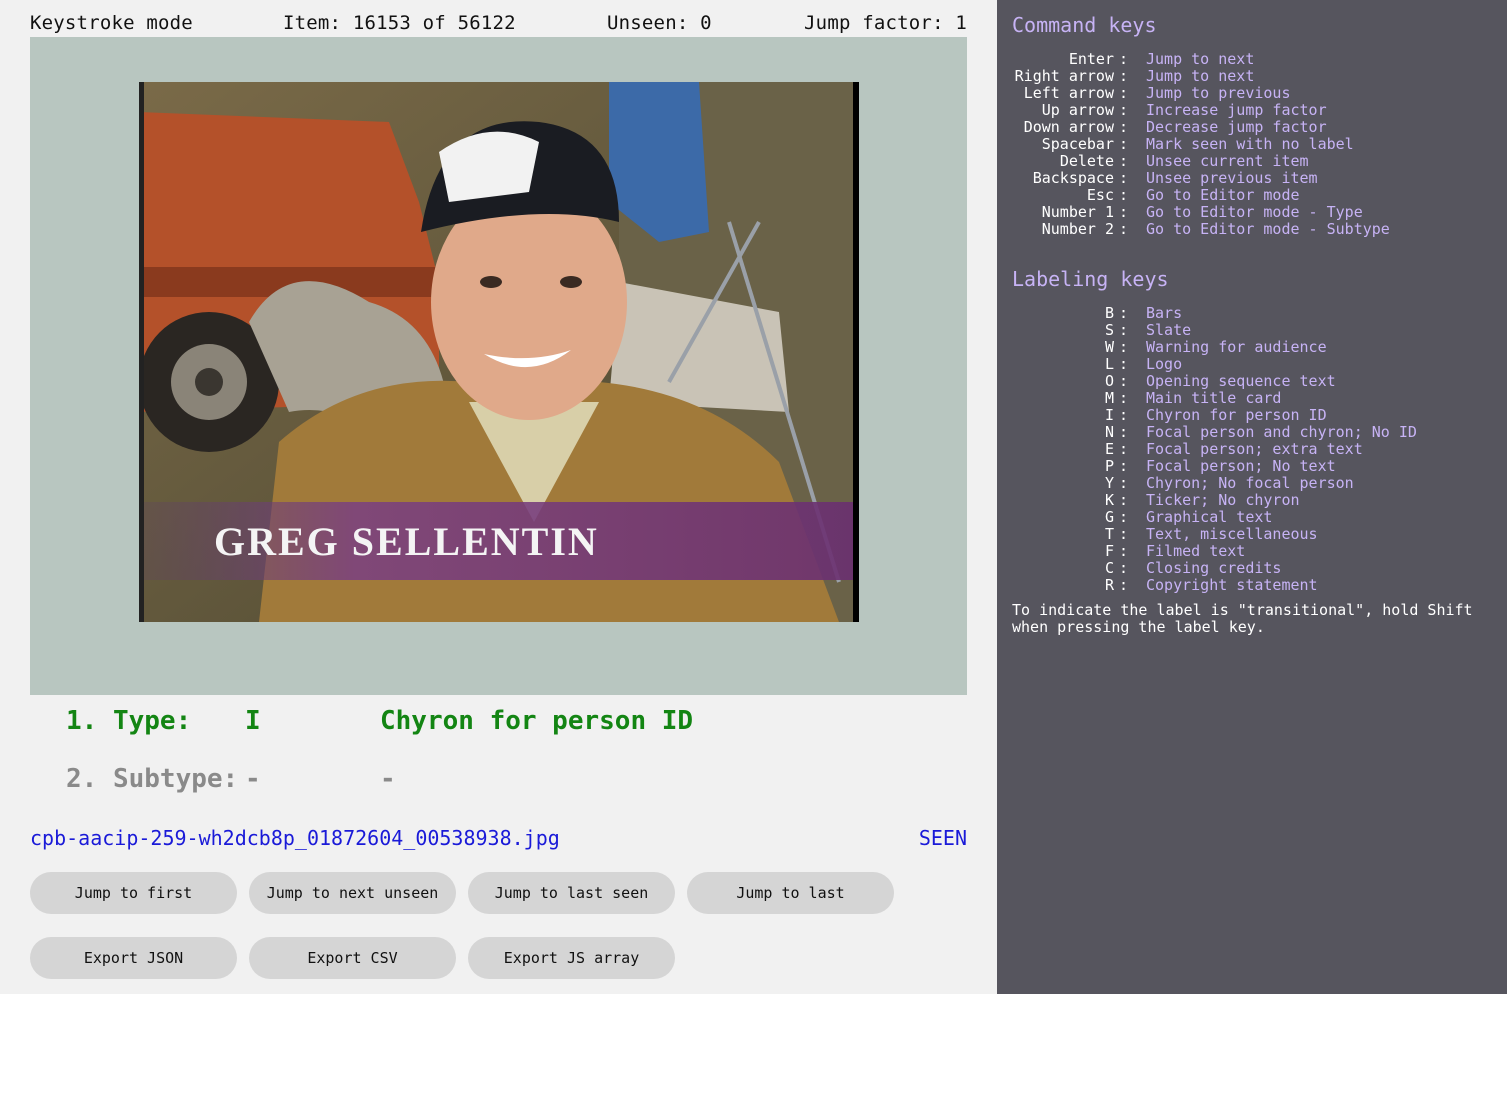  What do you see at coordinates (129, 721) in the screenshot?
I see `type-prefix: 1. Type:` at bounding box center [129, 721].